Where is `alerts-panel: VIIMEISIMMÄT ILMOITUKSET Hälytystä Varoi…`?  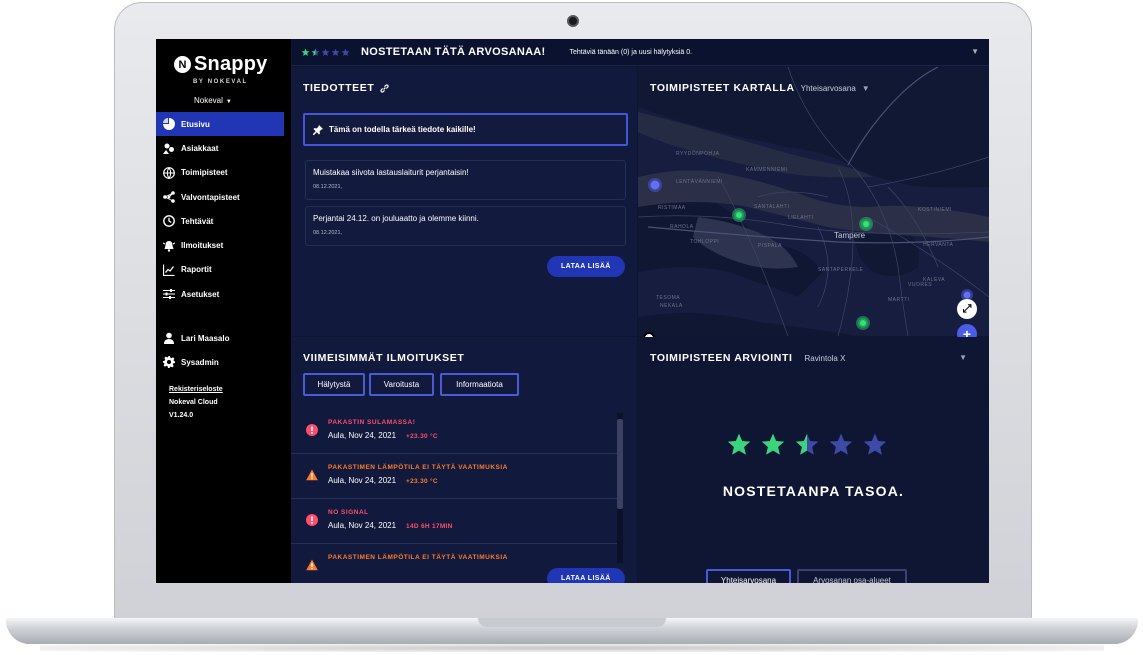
alerts-panel: VIIMEISIMMÄT ILMOITUKSET Hälytystä Varoi… is located at coordinates (464, 460).